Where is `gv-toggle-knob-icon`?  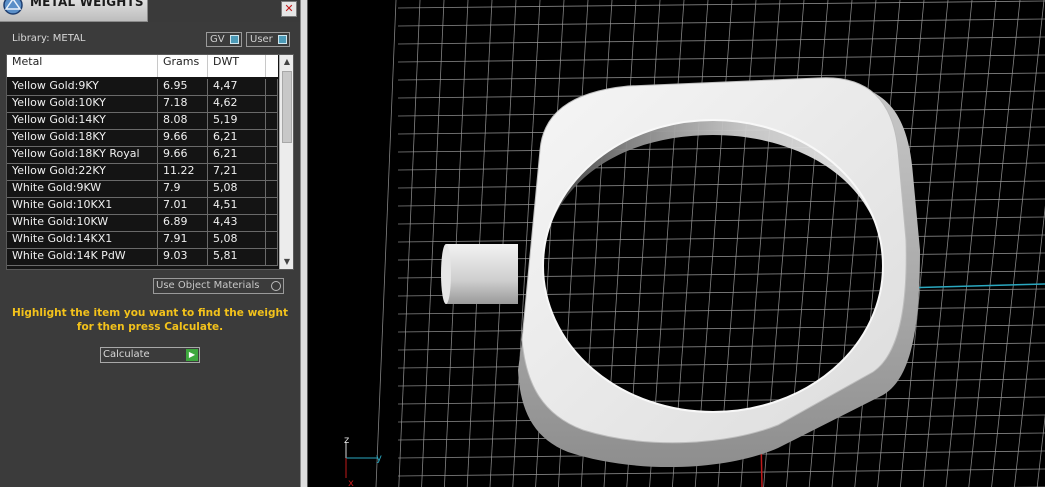
gv-toggle-knob-icon is located at coordinates (234, 39).